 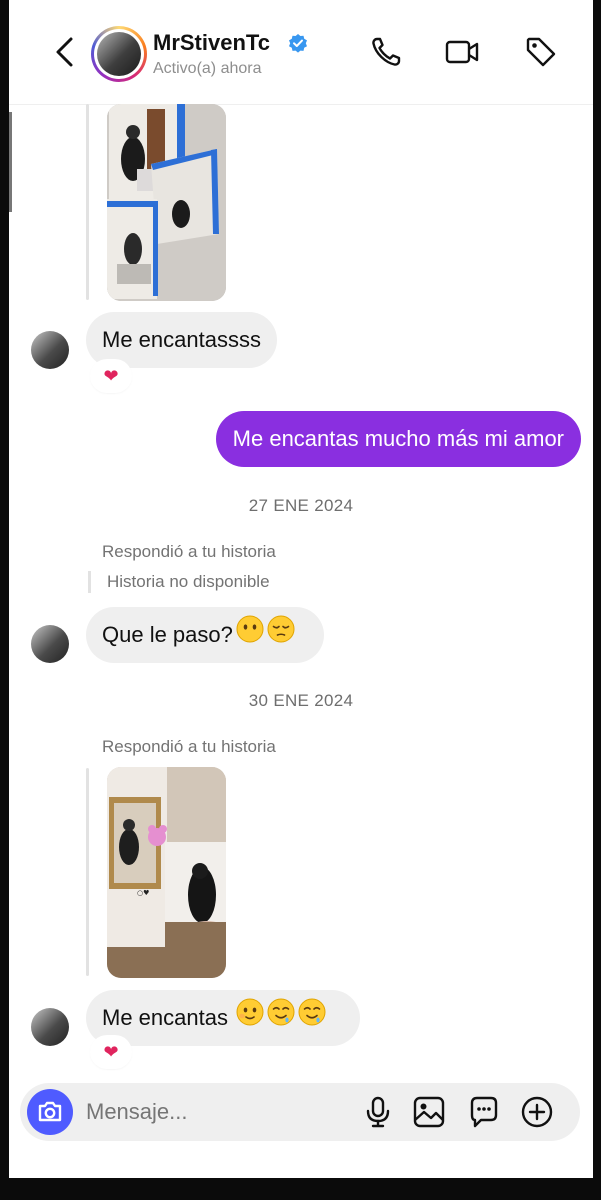 What do you see at coordinates (250, 636) in the screenshot?
I see `face-without-mouth-emoji-icon` at bounding box center [250, 636].